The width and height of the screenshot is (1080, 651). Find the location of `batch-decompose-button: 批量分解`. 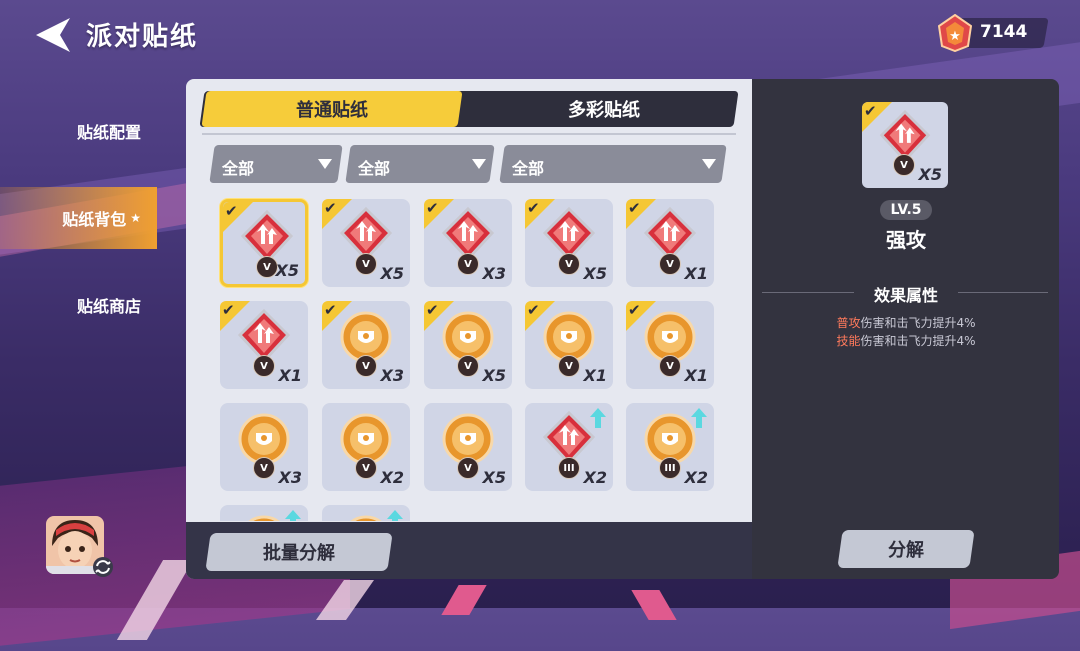

batch-decompose-button: 批量分解 is located at coordinates (299, 552).